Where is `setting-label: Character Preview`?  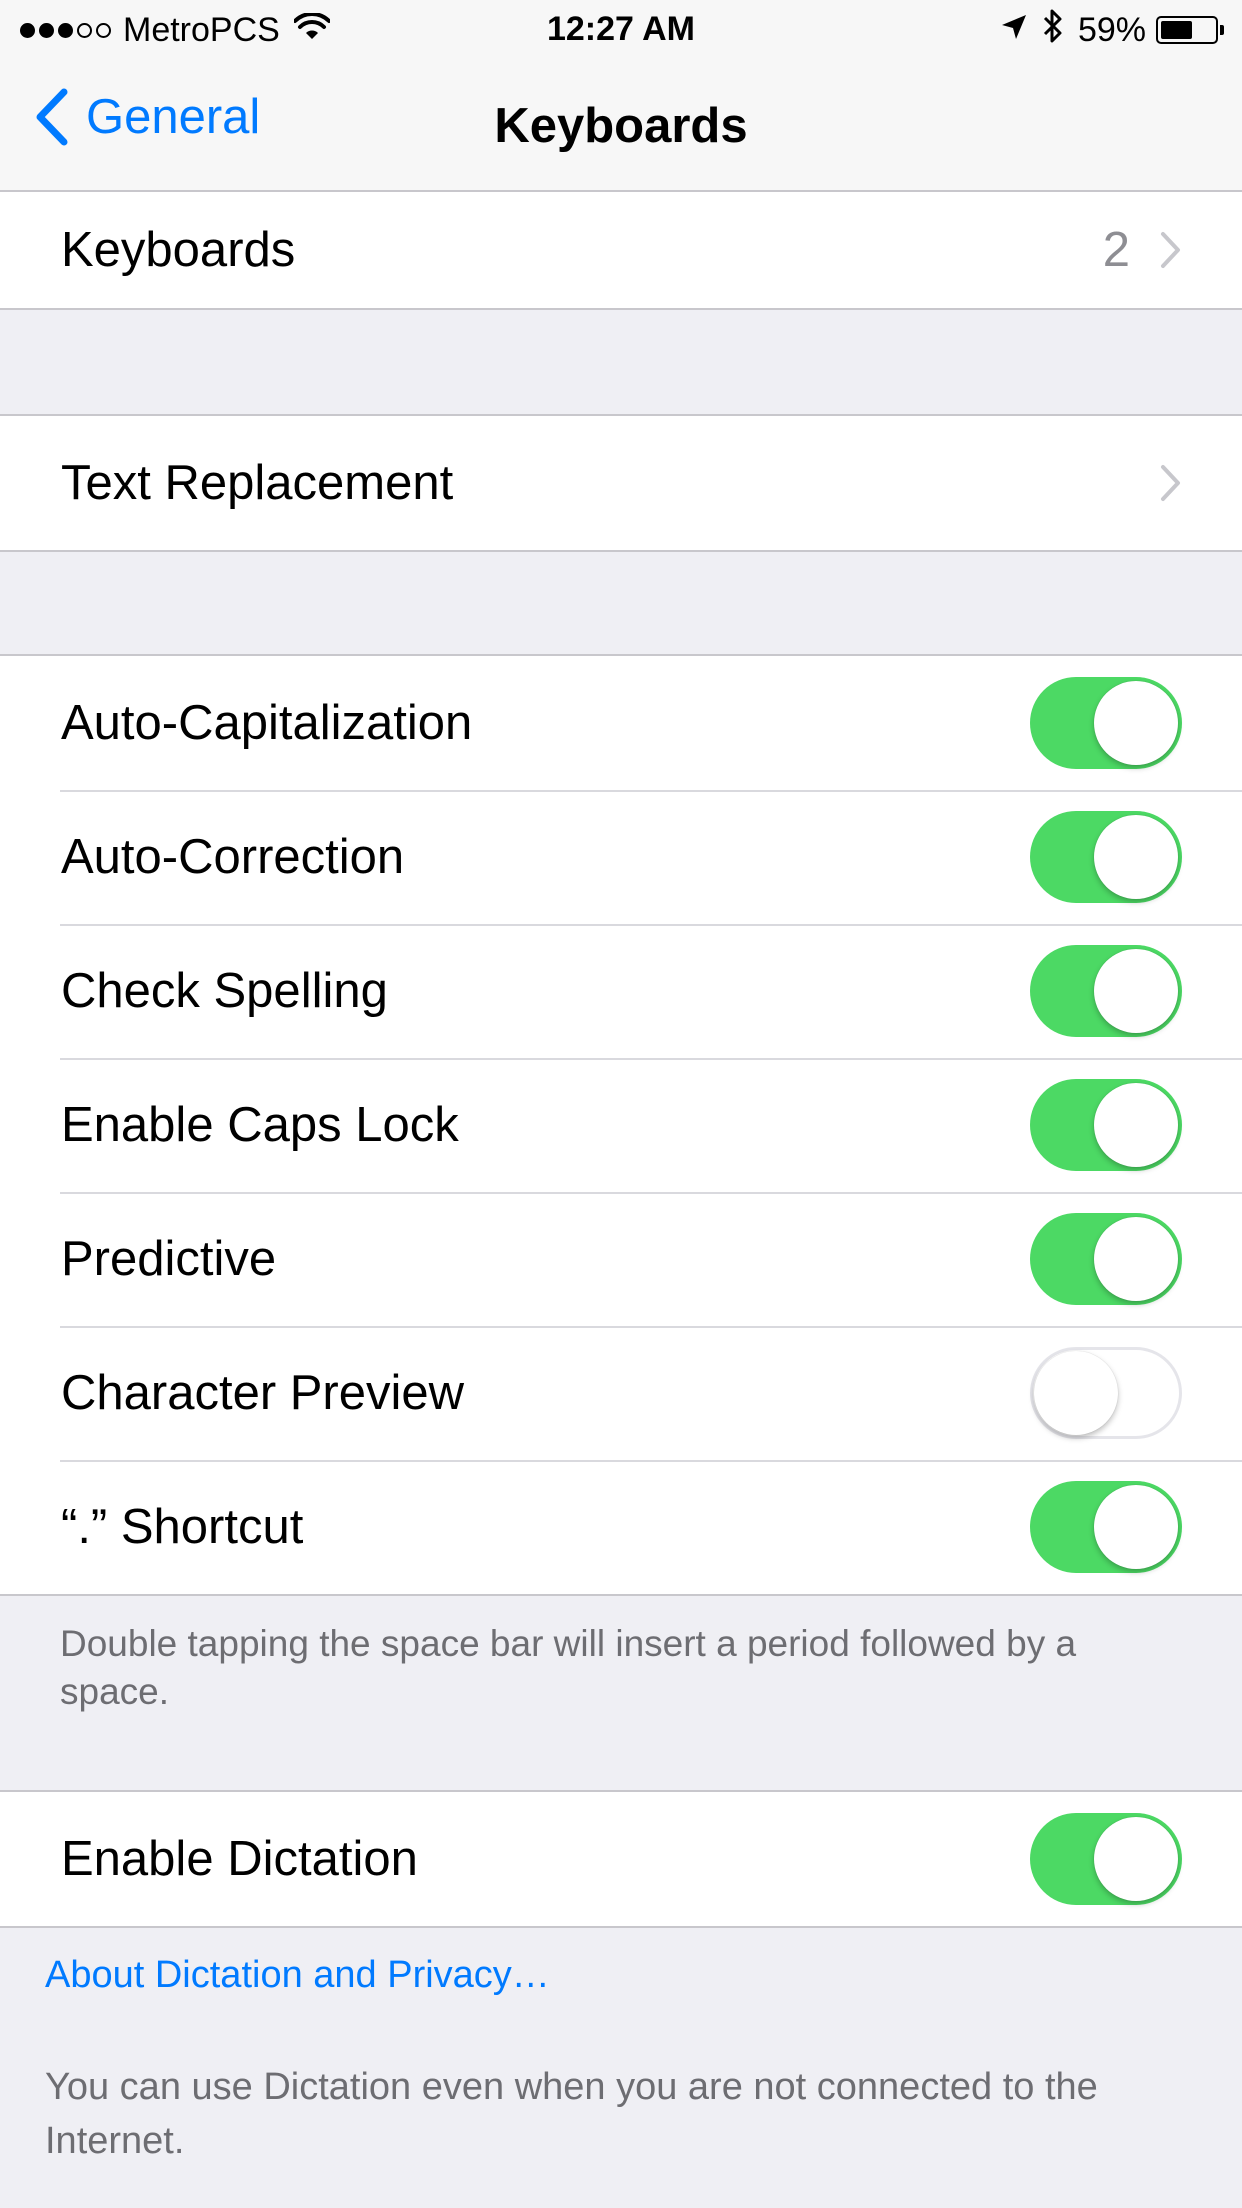 setting-label: Character Preview is located at coordinates (263, 1393).